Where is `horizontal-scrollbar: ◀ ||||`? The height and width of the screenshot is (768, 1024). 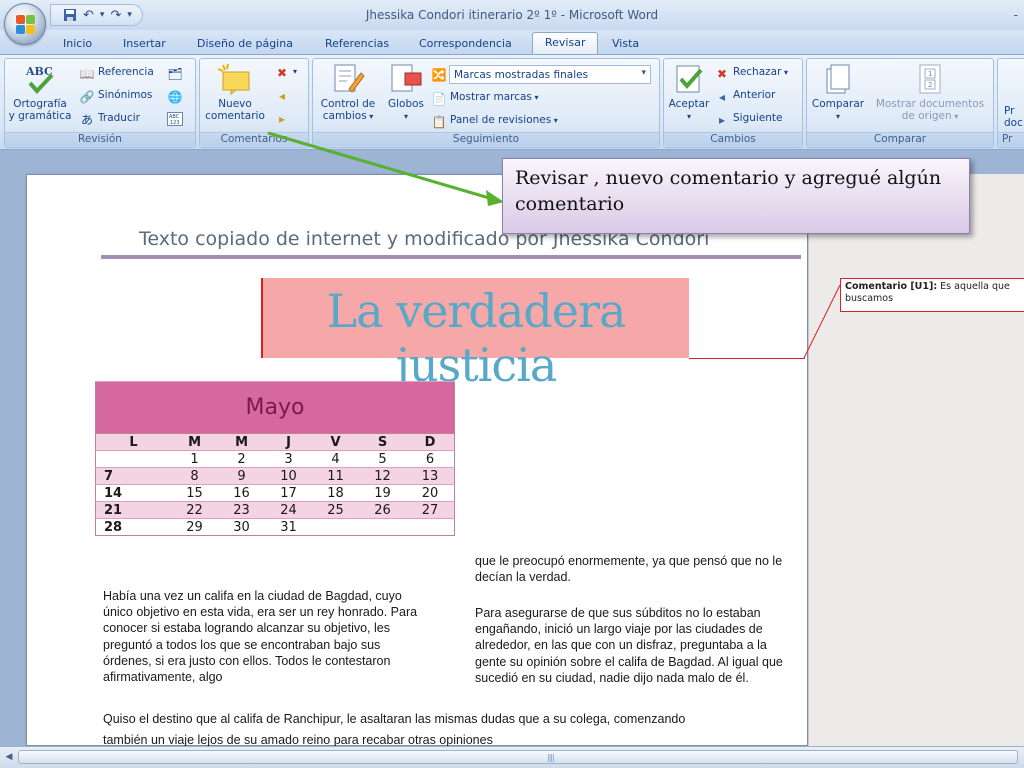
horizontal-scrollbar: ◀ |||| is located at coordinates (512, 757).